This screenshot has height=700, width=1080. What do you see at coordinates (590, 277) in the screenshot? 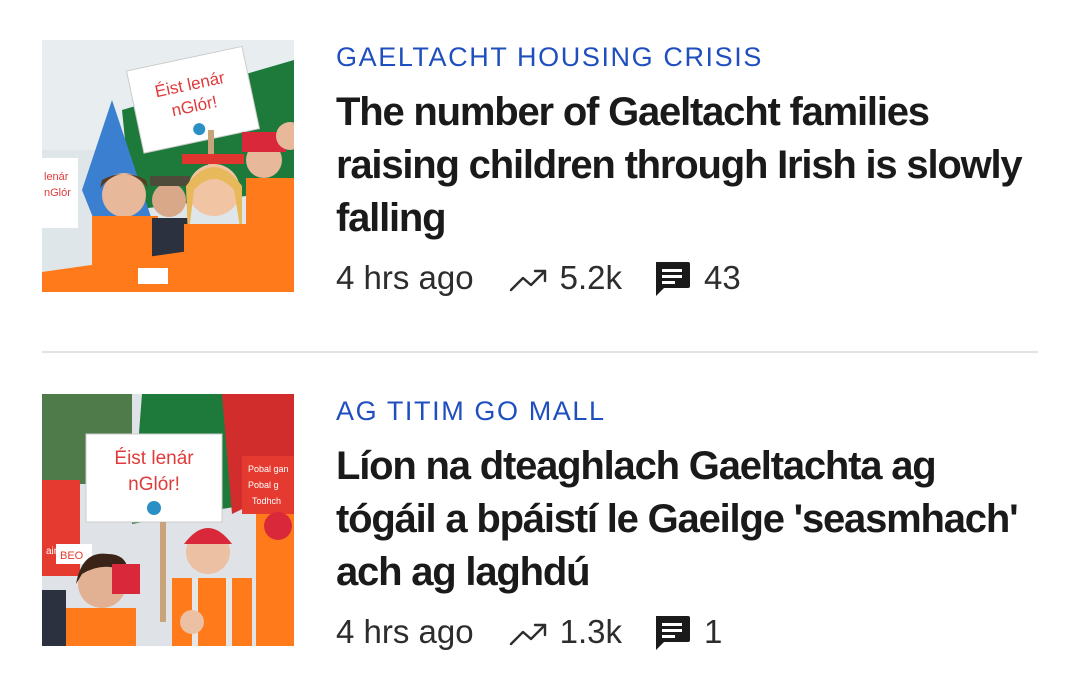
I see `article-views: 5.2k` at bounding box center [590, 277].